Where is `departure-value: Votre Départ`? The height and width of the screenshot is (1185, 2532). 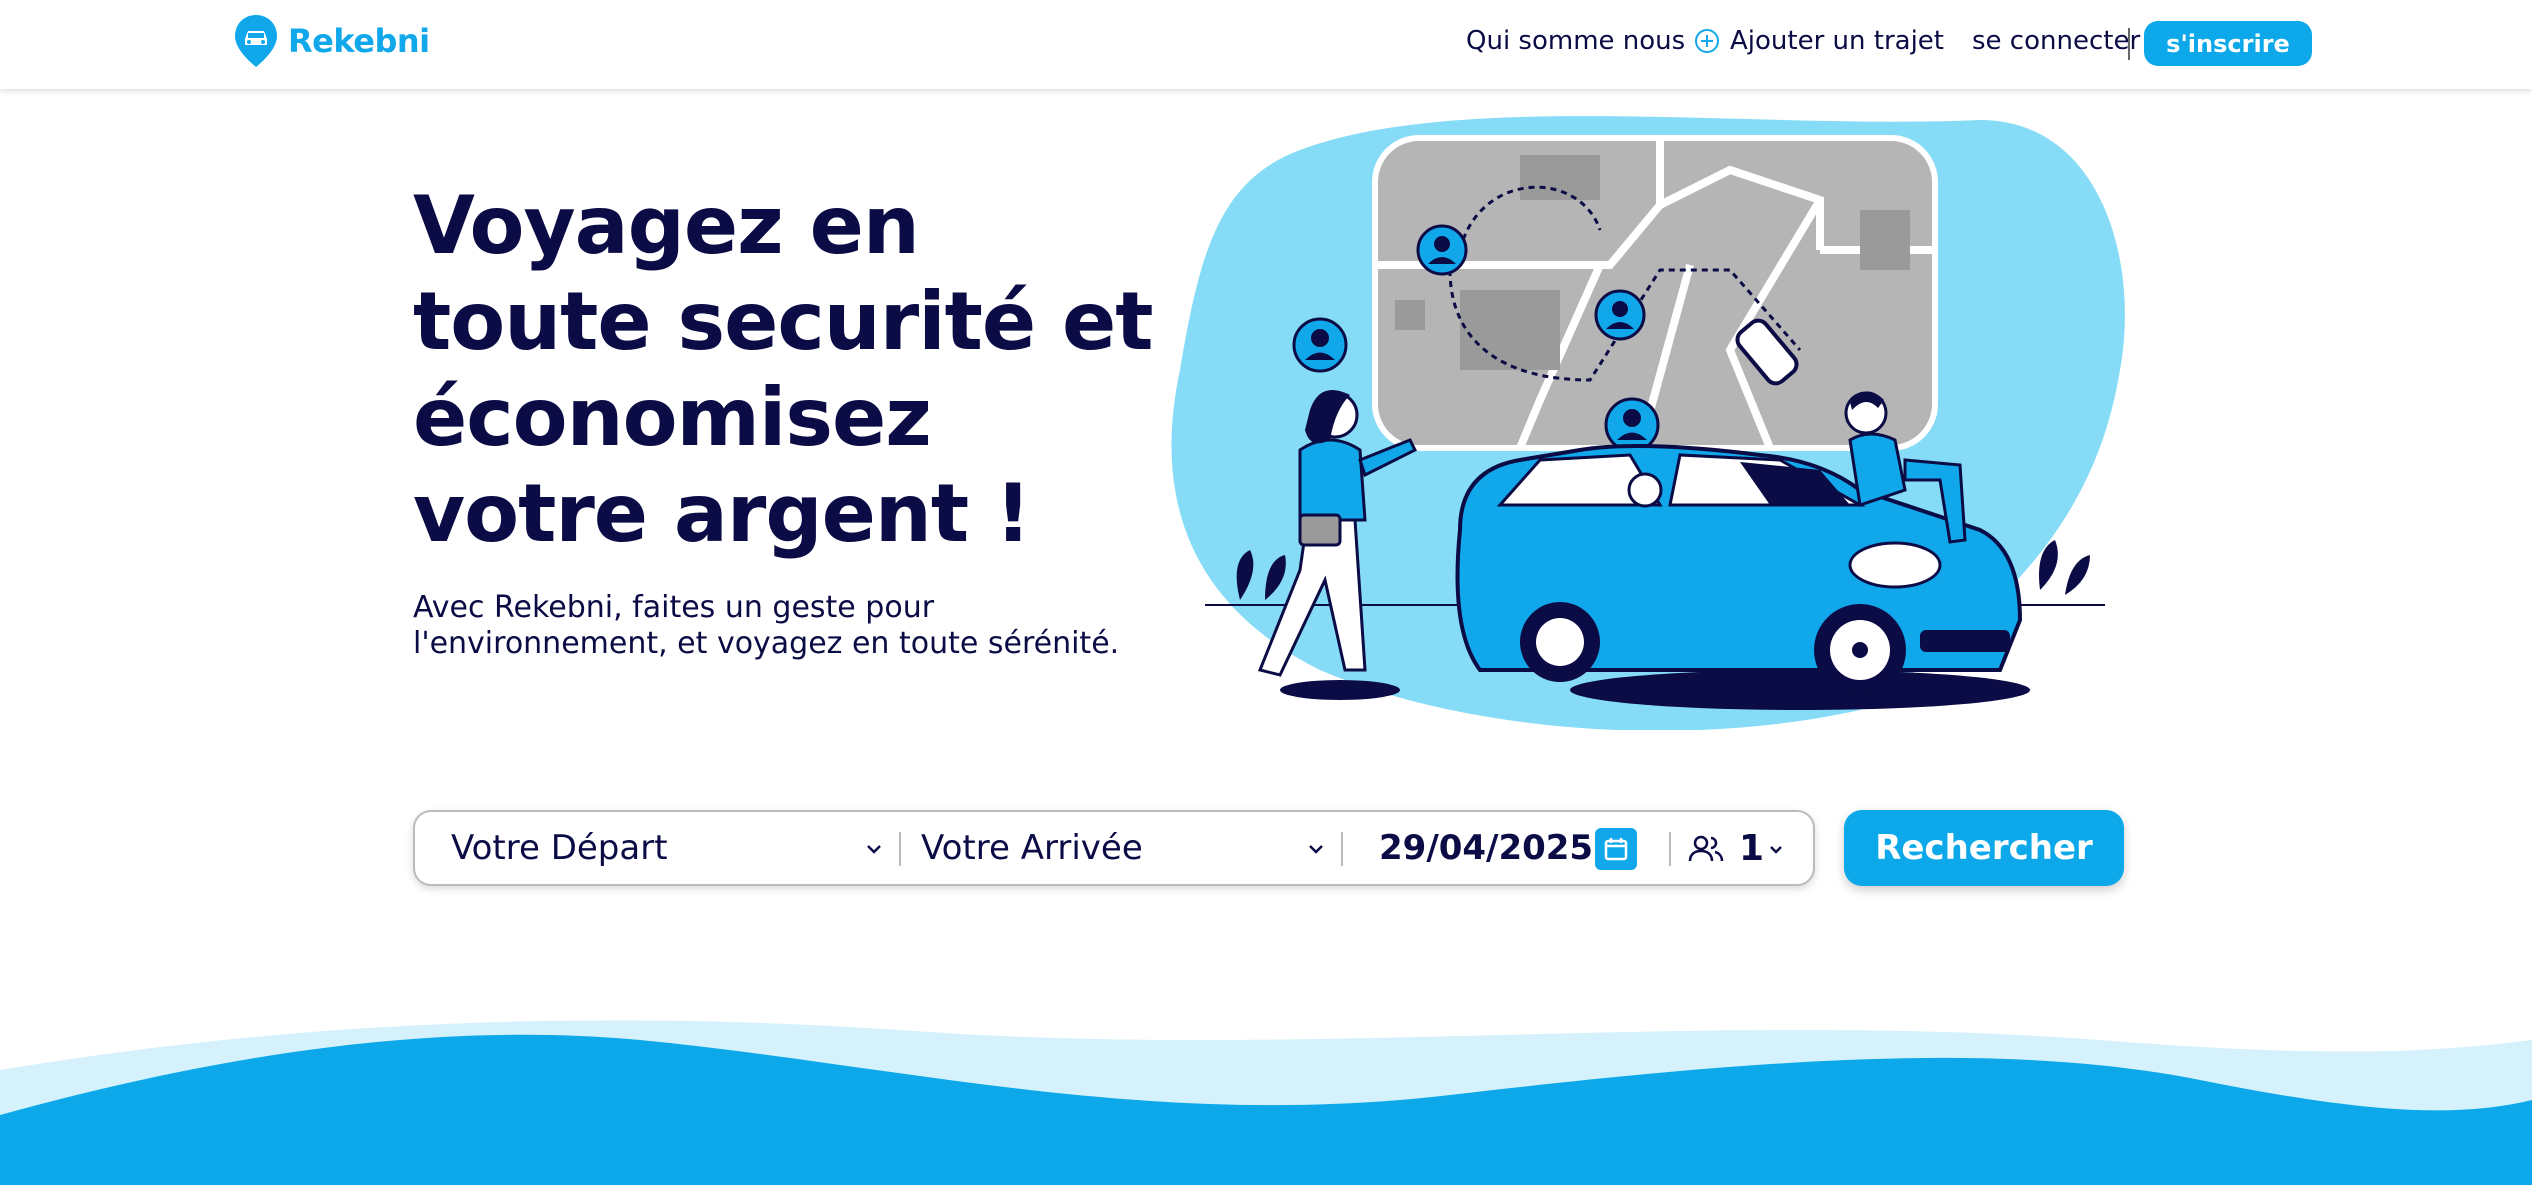
departure-value: Votre Départ is located at coordinates (559, 848).